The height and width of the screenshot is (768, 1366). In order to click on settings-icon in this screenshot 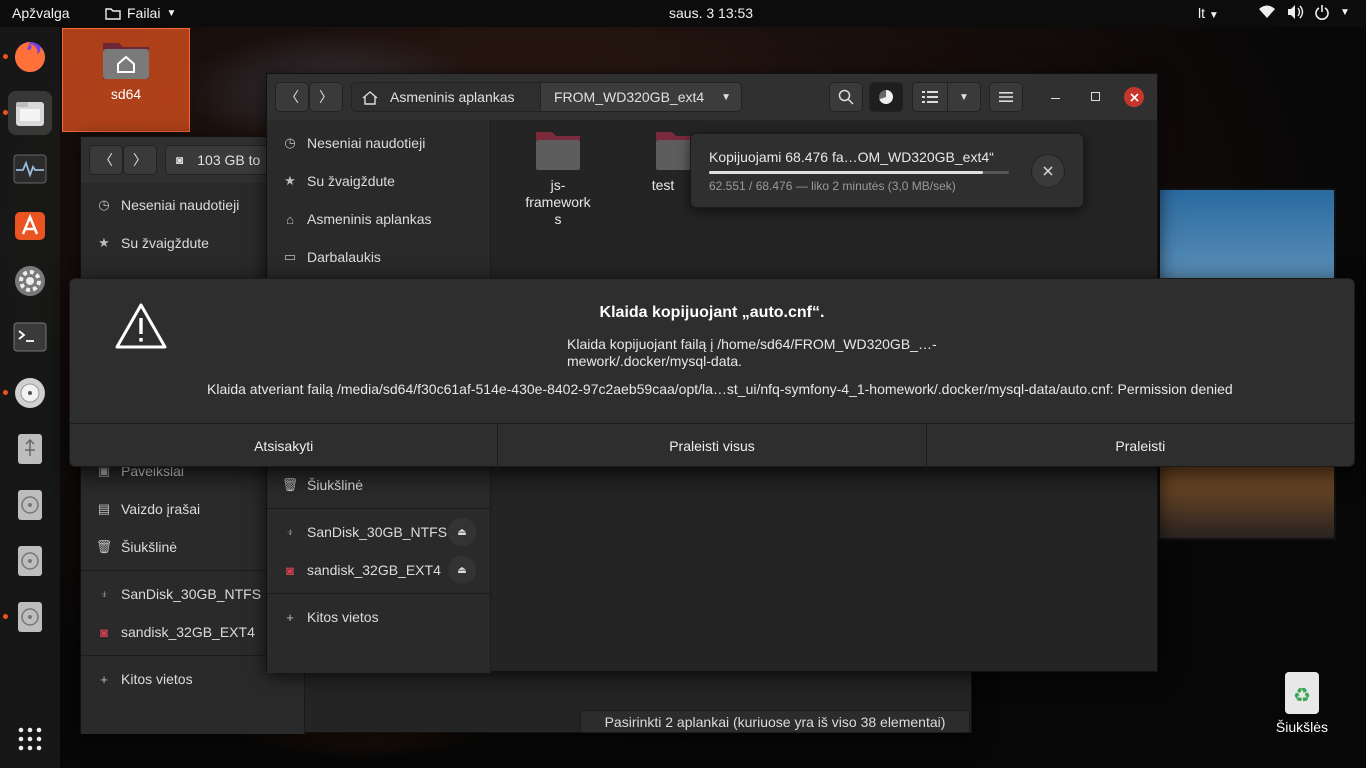, I will do `click(30, 281)`.